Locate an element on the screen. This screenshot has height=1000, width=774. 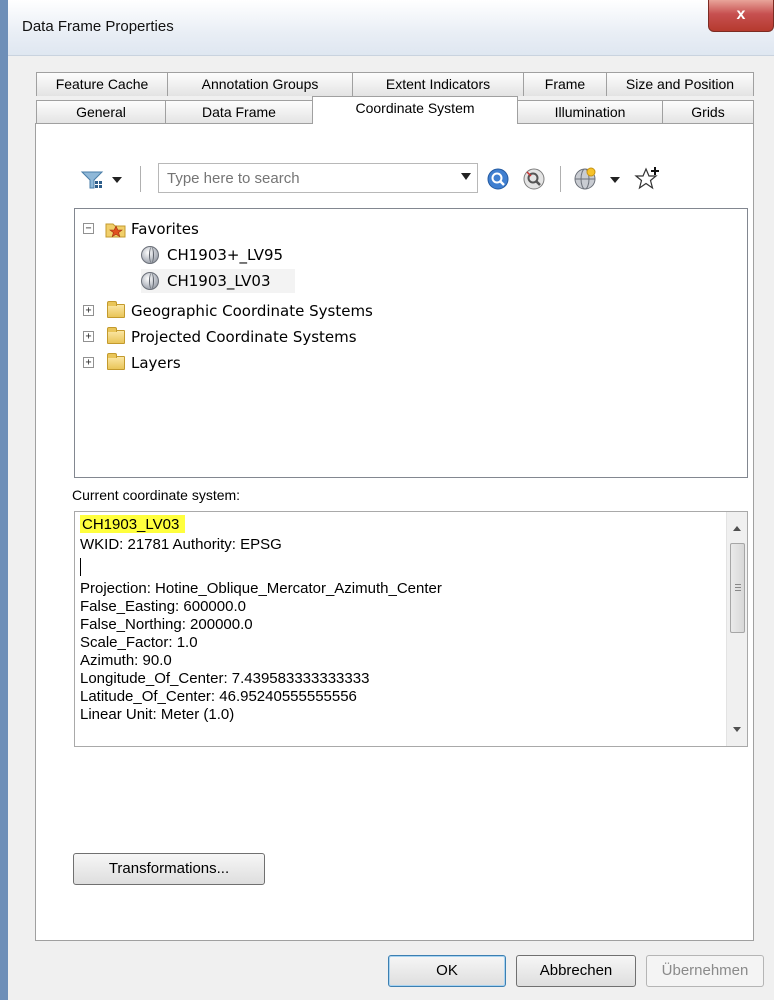
details-scrollbar is located at coordinates (736, 629).